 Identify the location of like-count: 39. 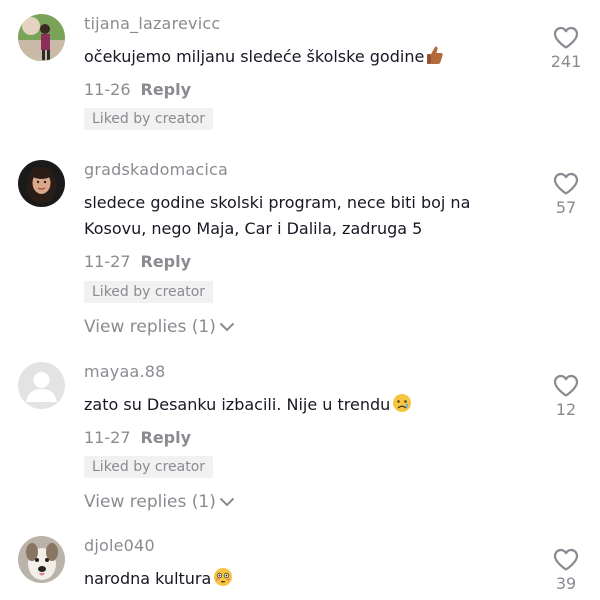
(566, 583).